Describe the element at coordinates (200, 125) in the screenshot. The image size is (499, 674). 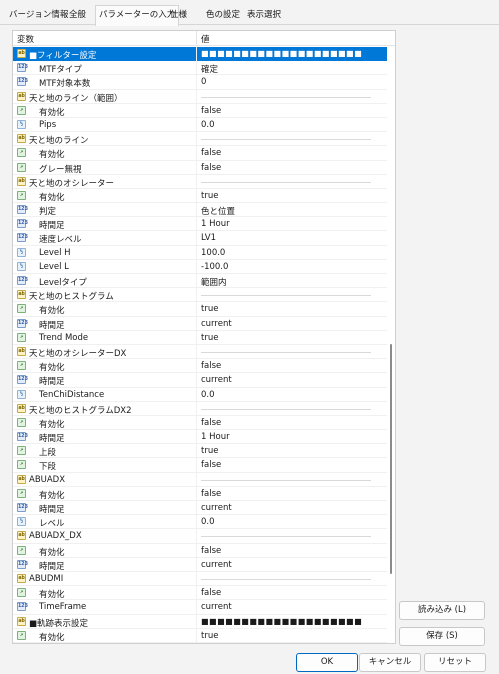
I see `table-row: ½ Pips 0.0` at that location.